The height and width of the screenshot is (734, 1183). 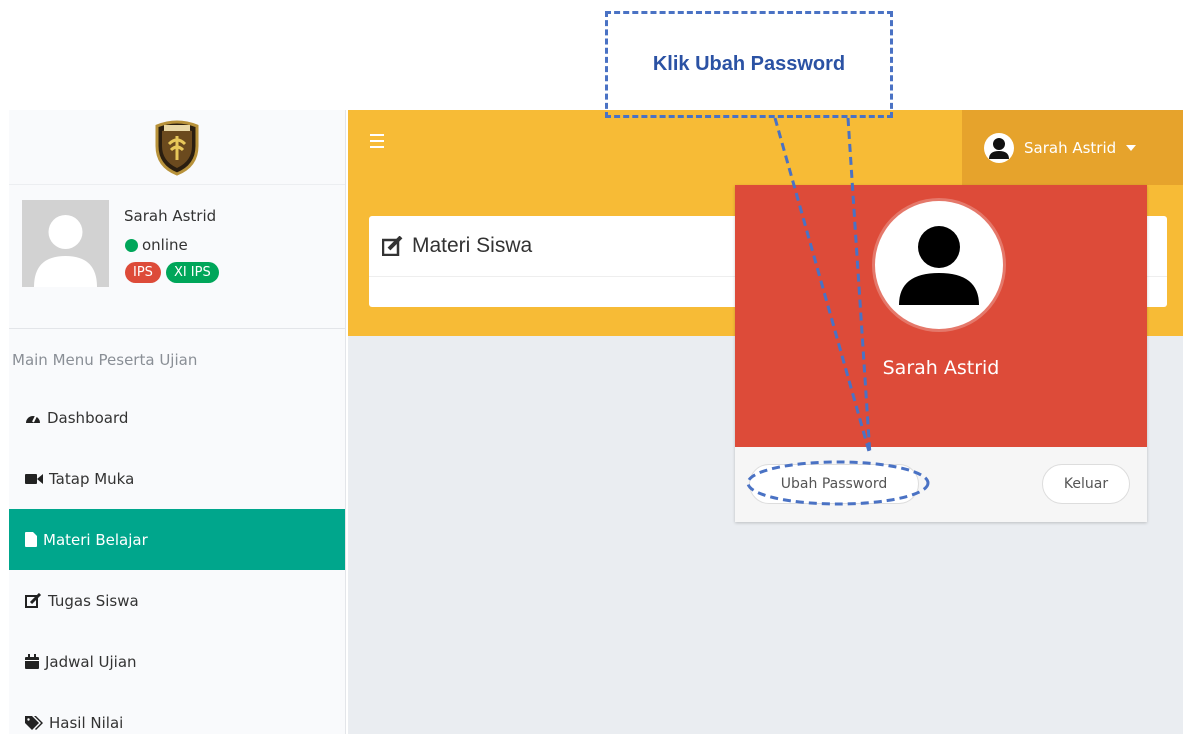 What do you see at coordinates (834, 484) in the screenshot?
I see `change-password-button: Ubah Password` at bounding box center [834, 484].